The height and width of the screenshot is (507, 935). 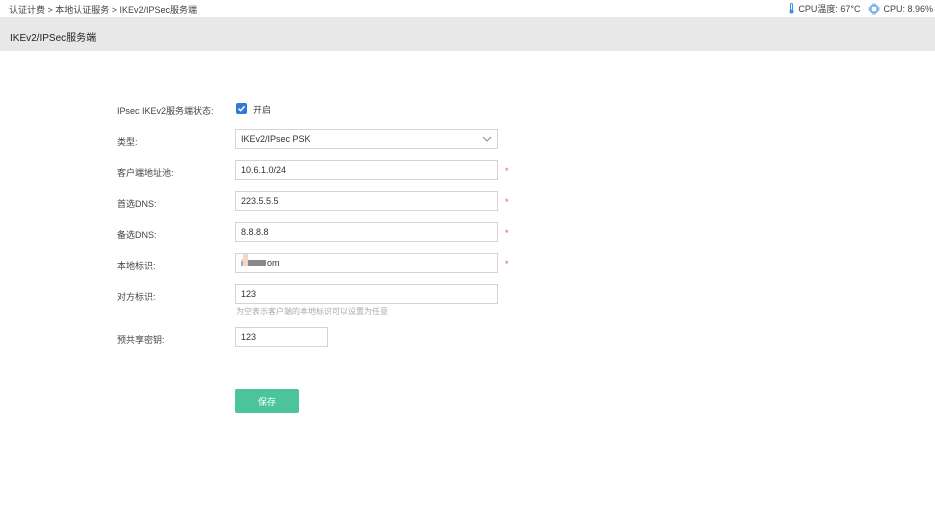 I want to click on remote-id-input: 123, so click(x=366, y=294).